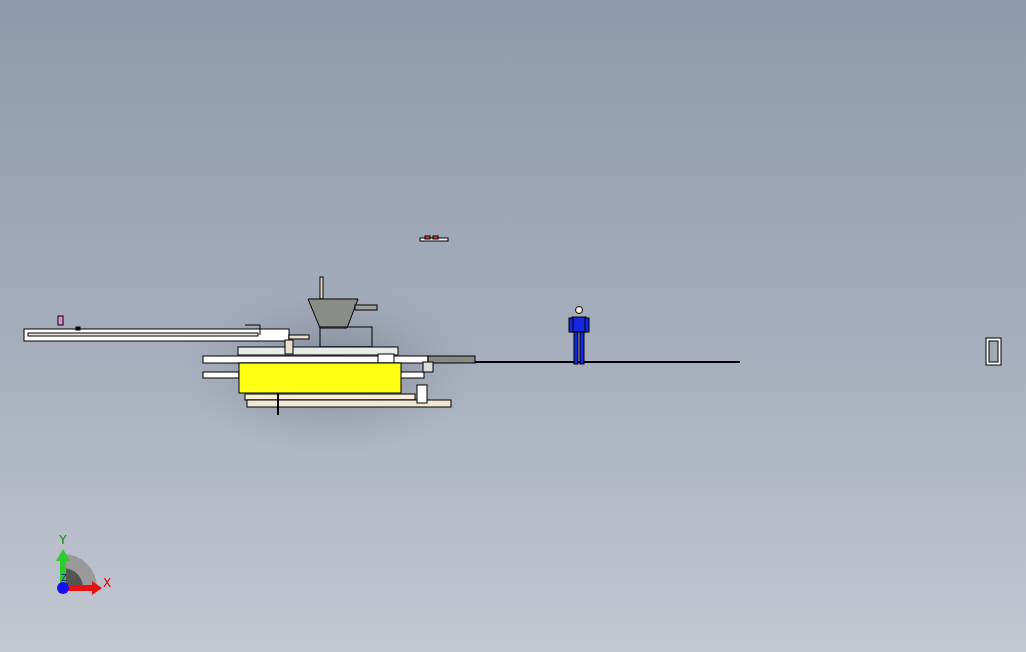 The width and height of the screenshot is (1026, 652). What do you see at coordinates (434, 238) in the screenshot?
I see `part-drawing` at bounding box center [434, 238].